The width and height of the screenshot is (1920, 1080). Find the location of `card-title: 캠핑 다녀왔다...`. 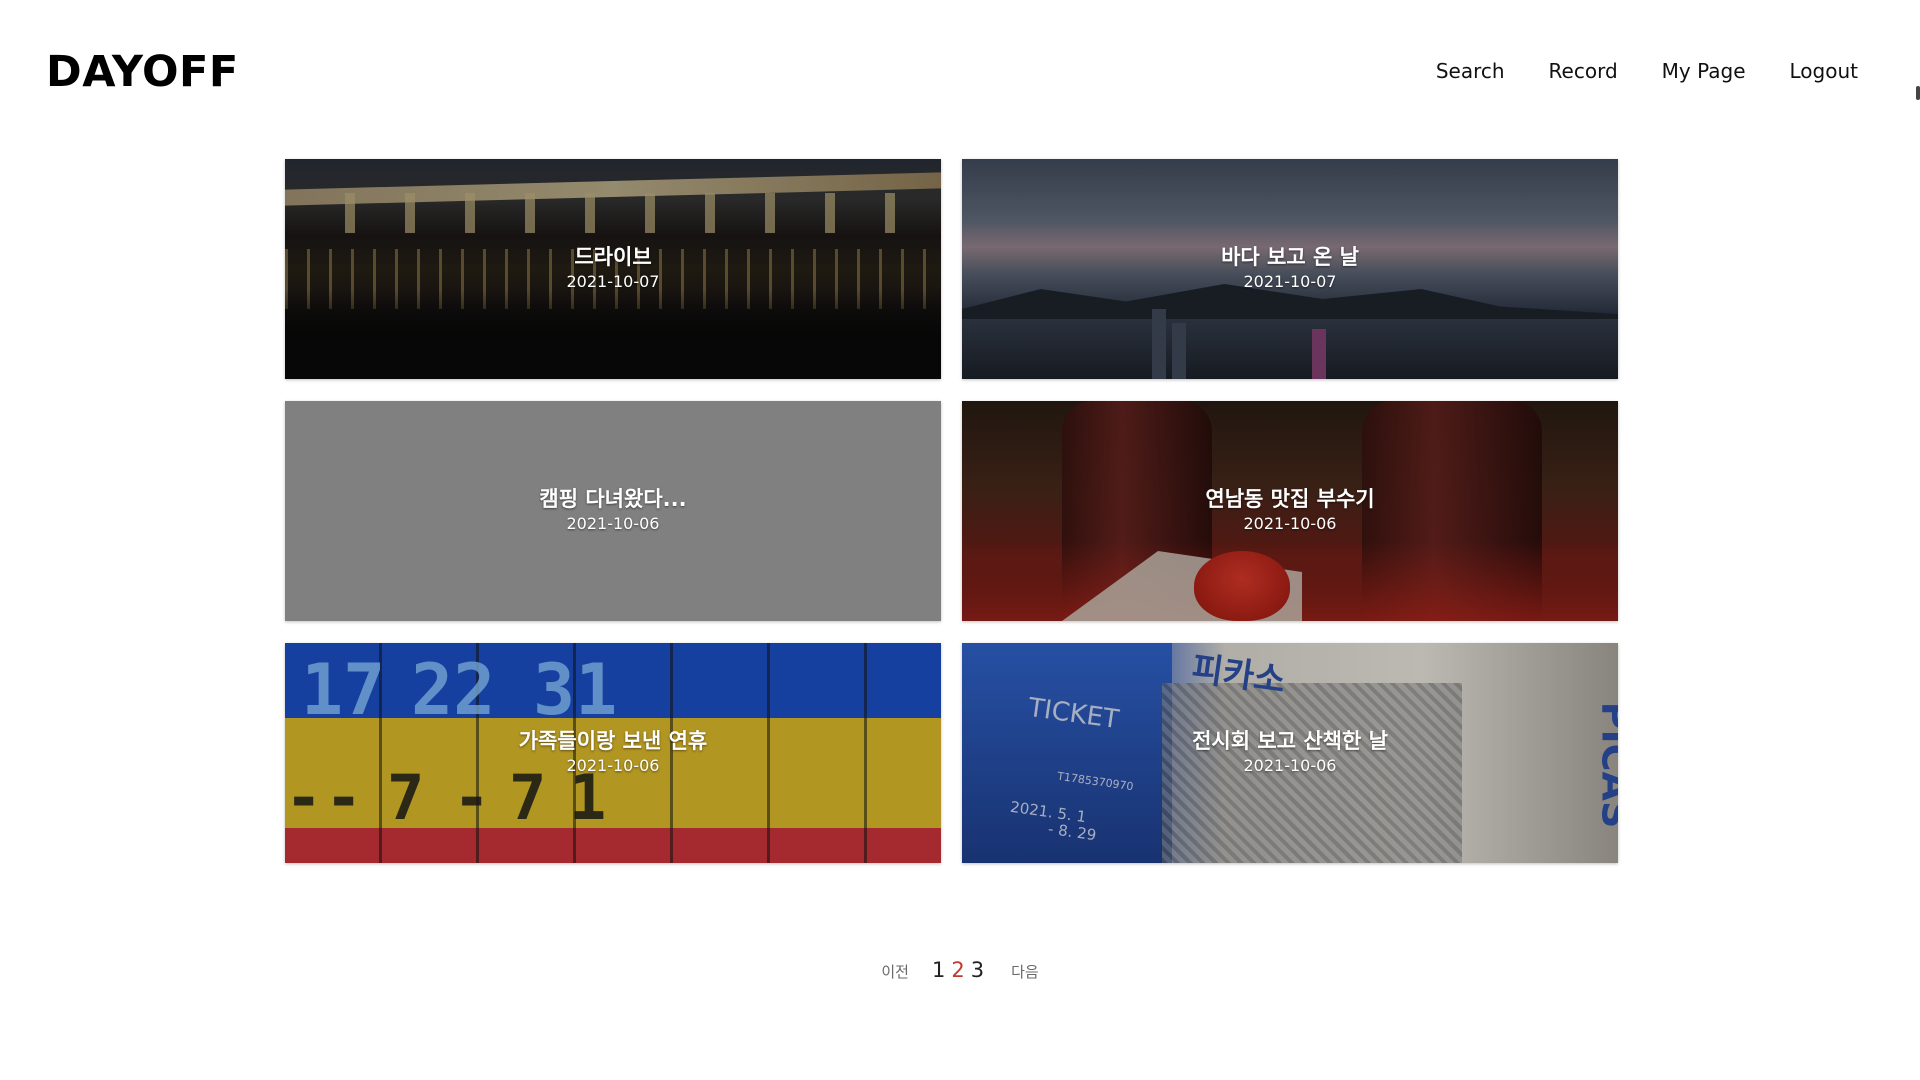

card-title: 캠핑 다녀왔다... is located at coordinates (613, 499).